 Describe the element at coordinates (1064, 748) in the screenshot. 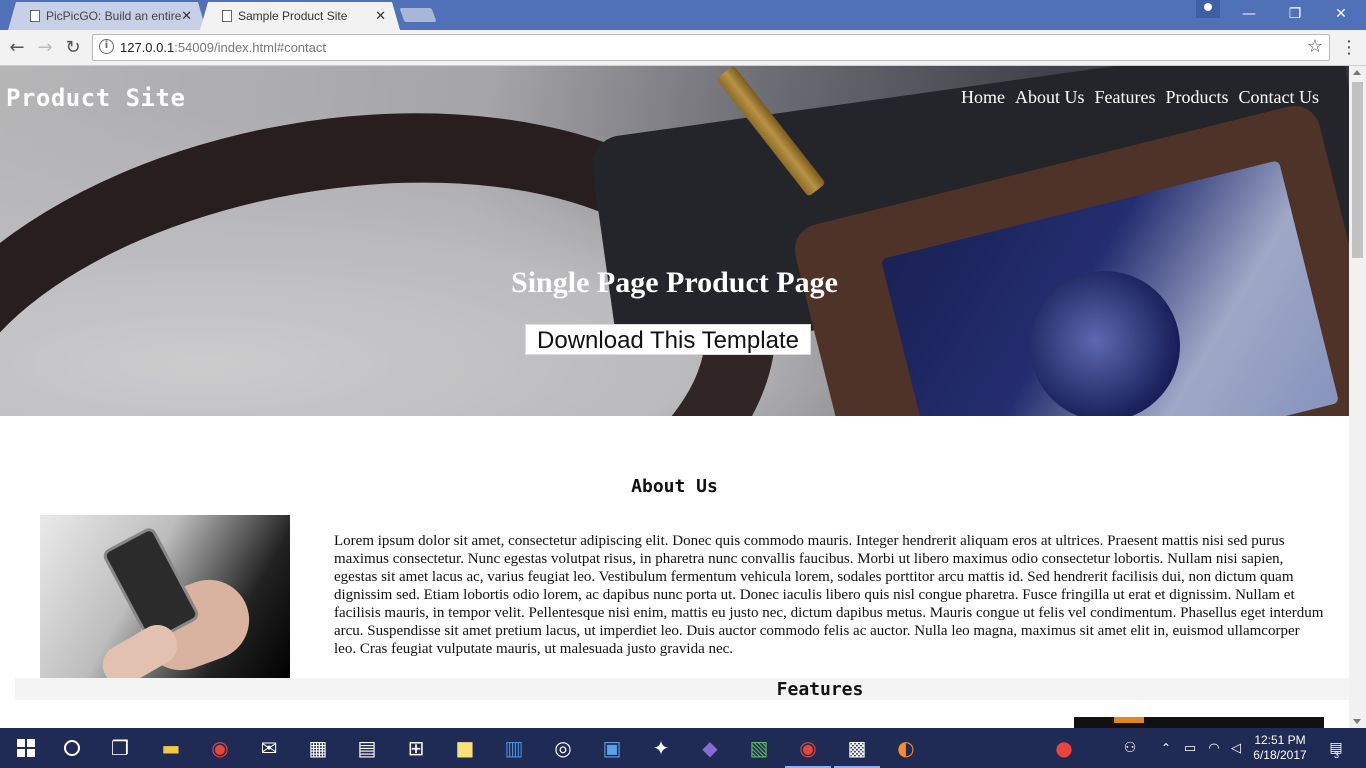

I see `activity-monitor-icon: ●` at that location.